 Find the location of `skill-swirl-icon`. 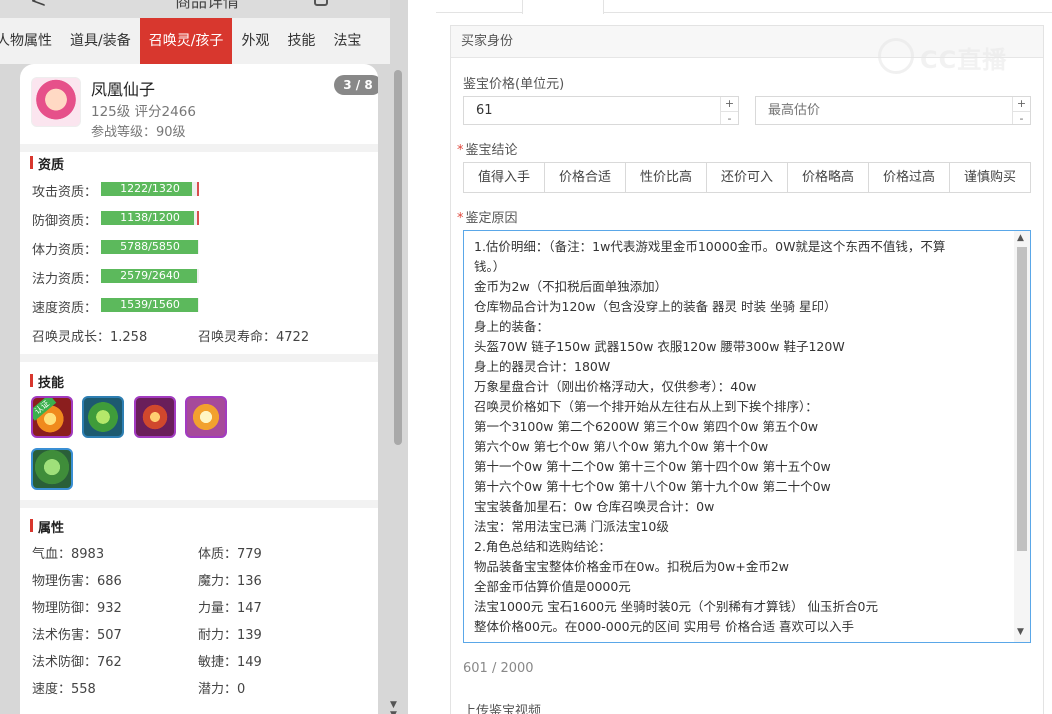

skill-swirl-icon is located at coordinates (155, 417).